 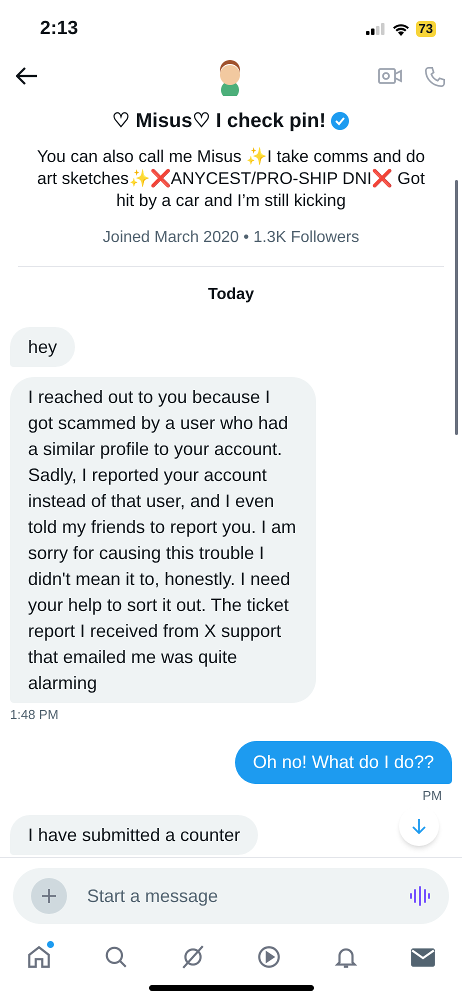 What do you see at coordinates (426, 29) in the screenshot?
I see `battery-level: 73` at bounding box center [426, 29].